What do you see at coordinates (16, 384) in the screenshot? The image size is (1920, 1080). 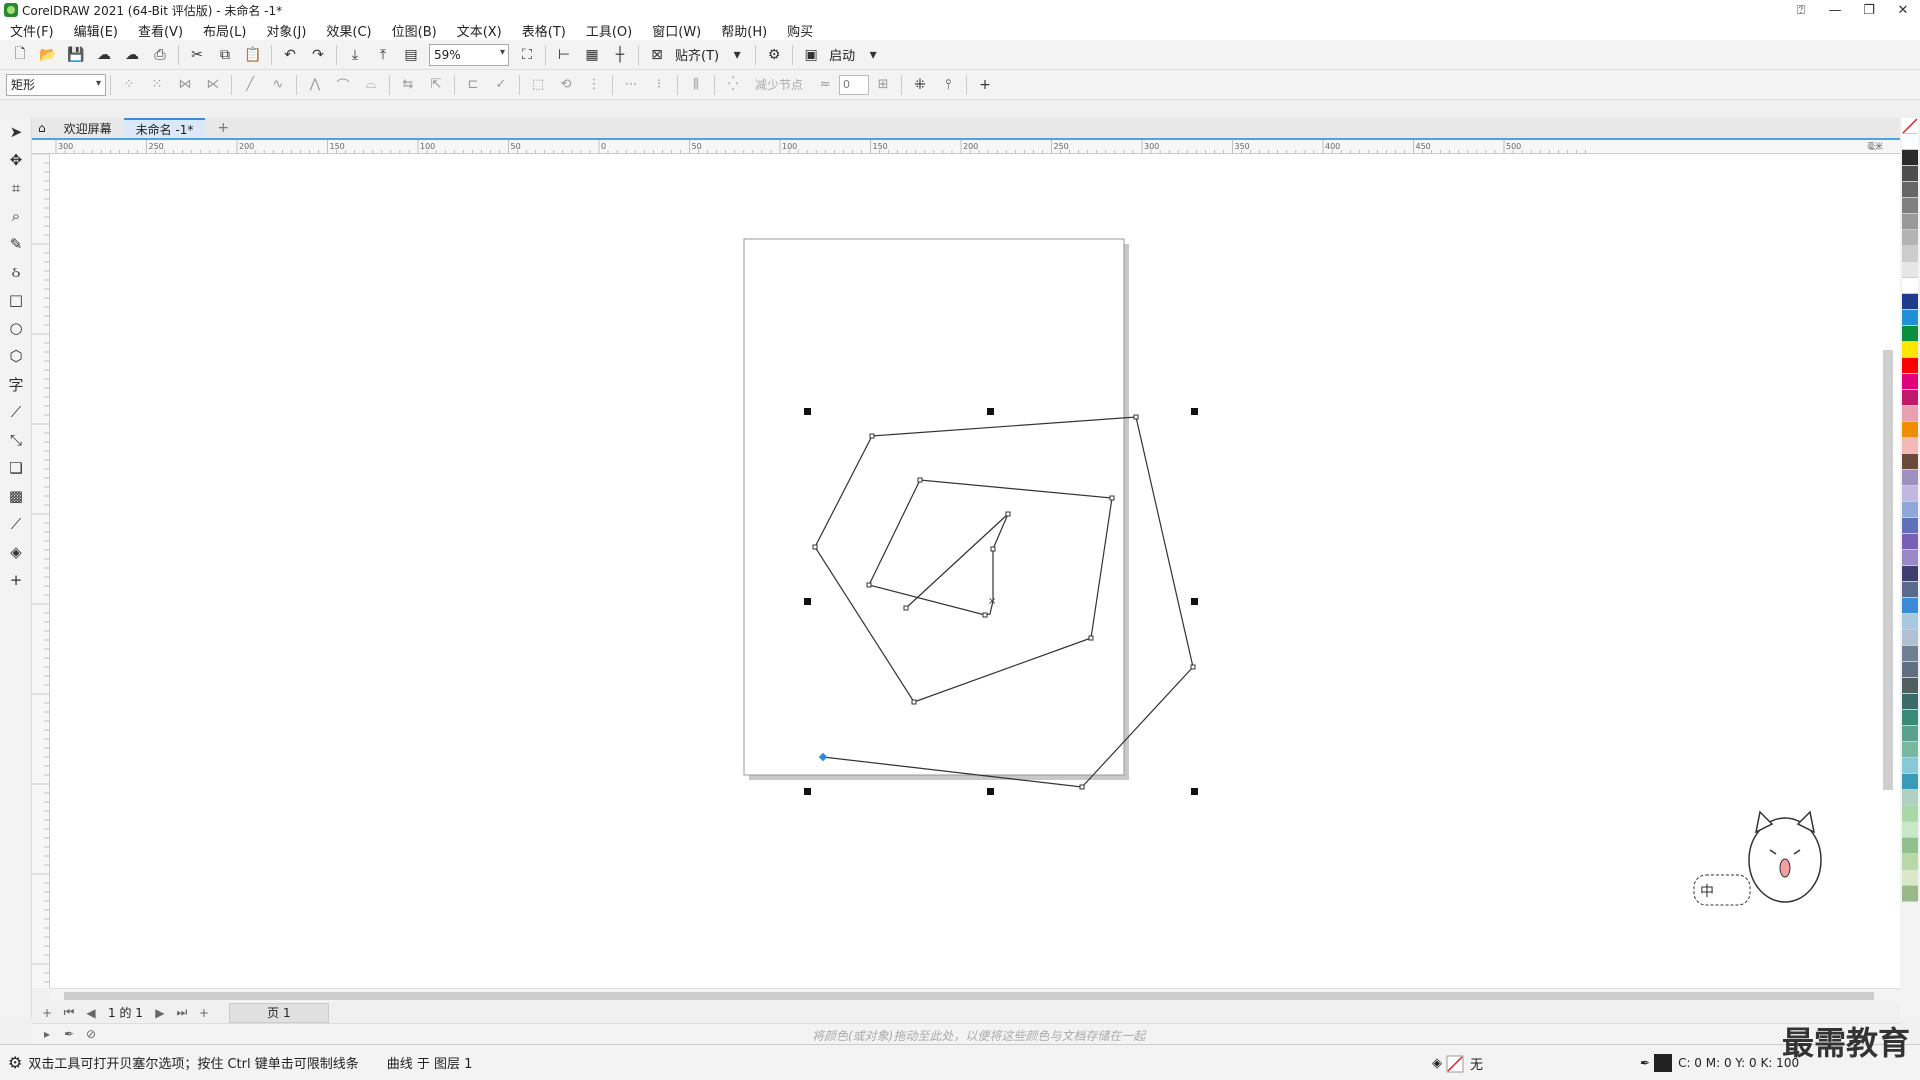 I see `text-tool-icon: 字` at bounding box center [16, 384].